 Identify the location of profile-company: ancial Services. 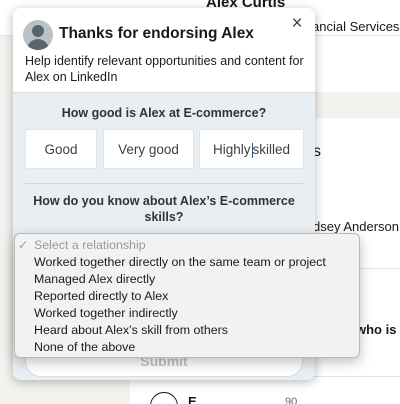
(356, 26).